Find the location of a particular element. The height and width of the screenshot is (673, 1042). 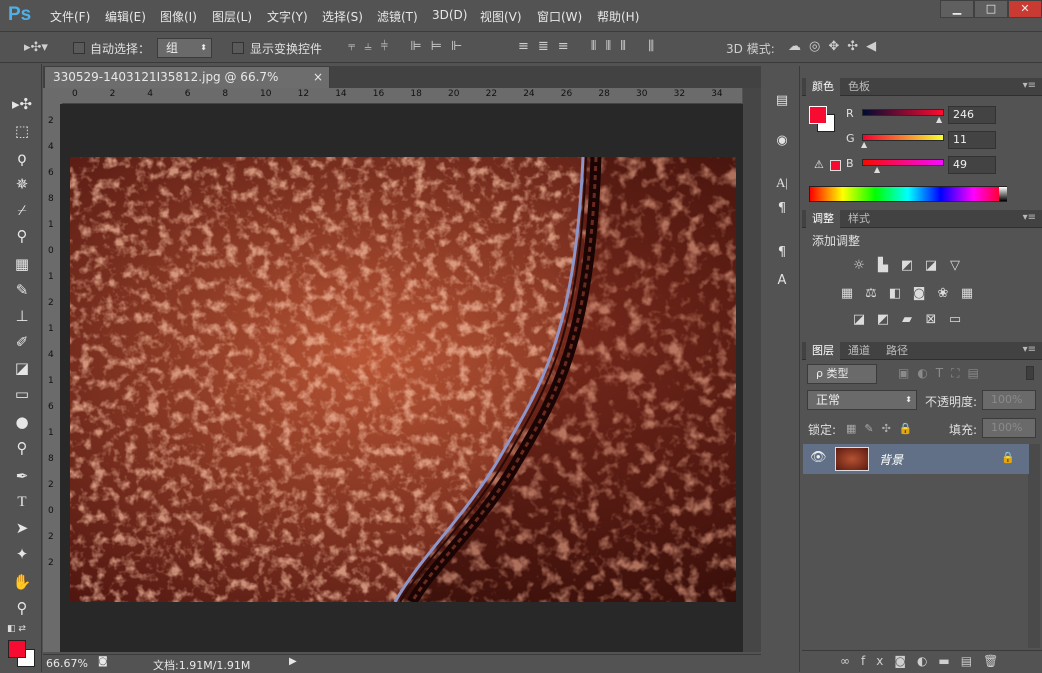

menu-filter: 滤镜(T) is located at coordinates (397, 16).